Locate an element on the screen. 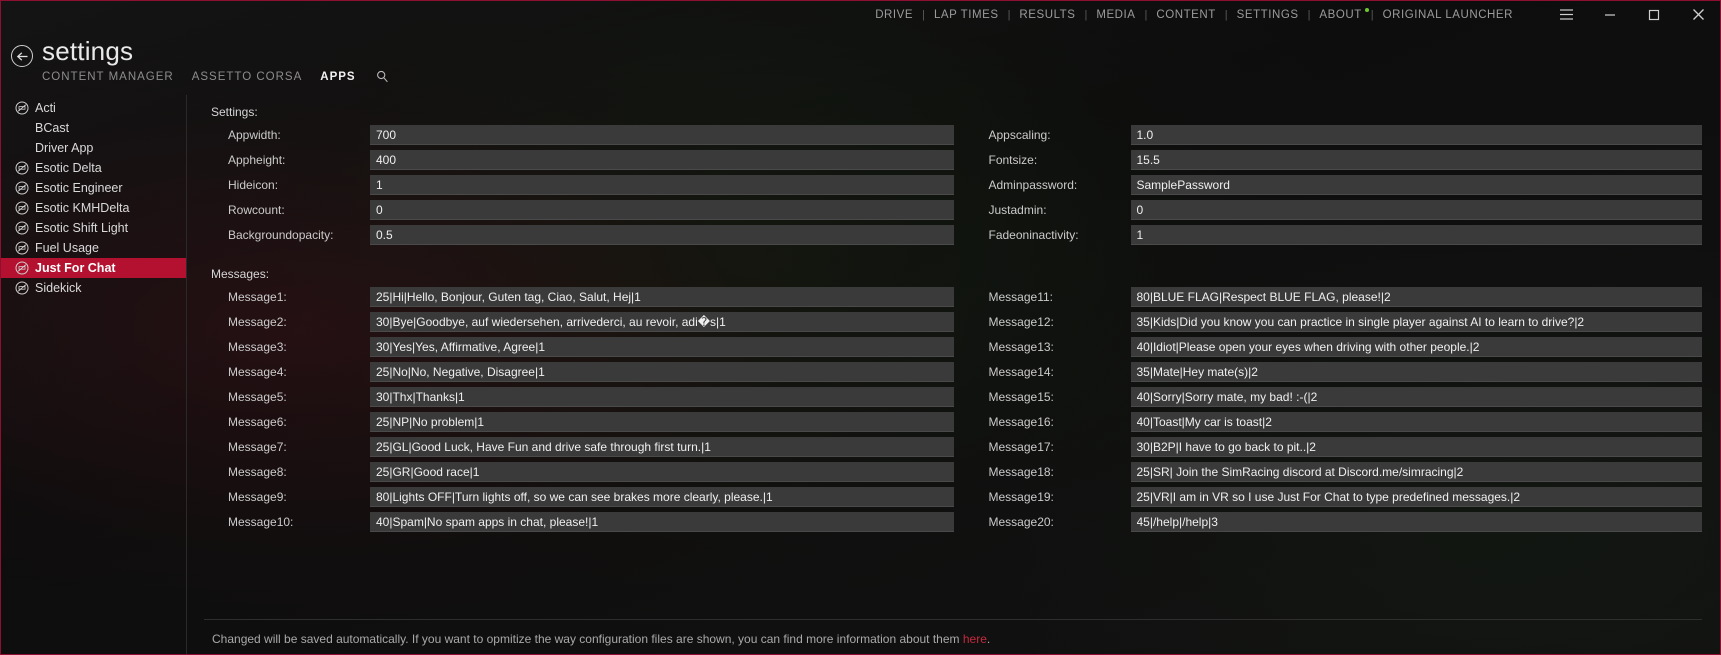 This screenshot has width=1721, height=655. nav-item-media: MEDIA is located at coordinates (1115, 15).